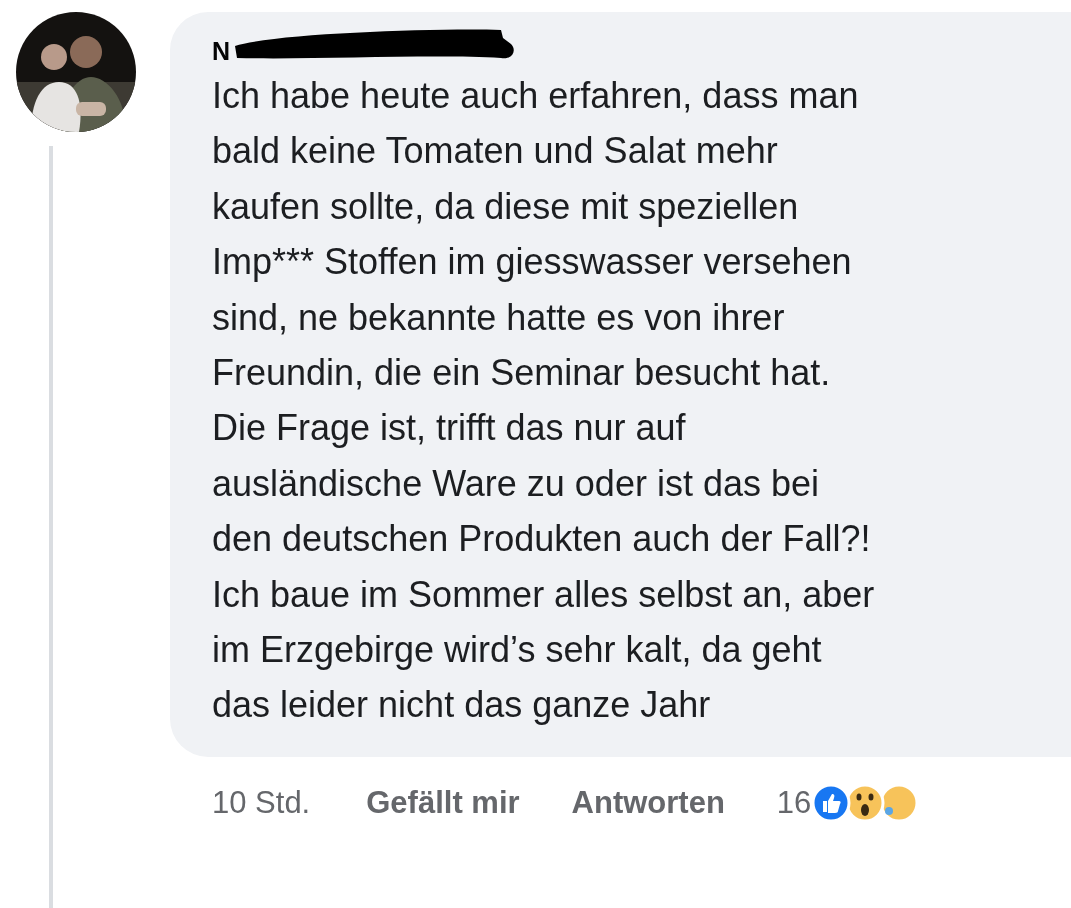 The width and height of the screenshot is (1071, 908). I want to click on comment-text-line: Imp*** Stoffen im giesswasser versehen, so click(532, 262).